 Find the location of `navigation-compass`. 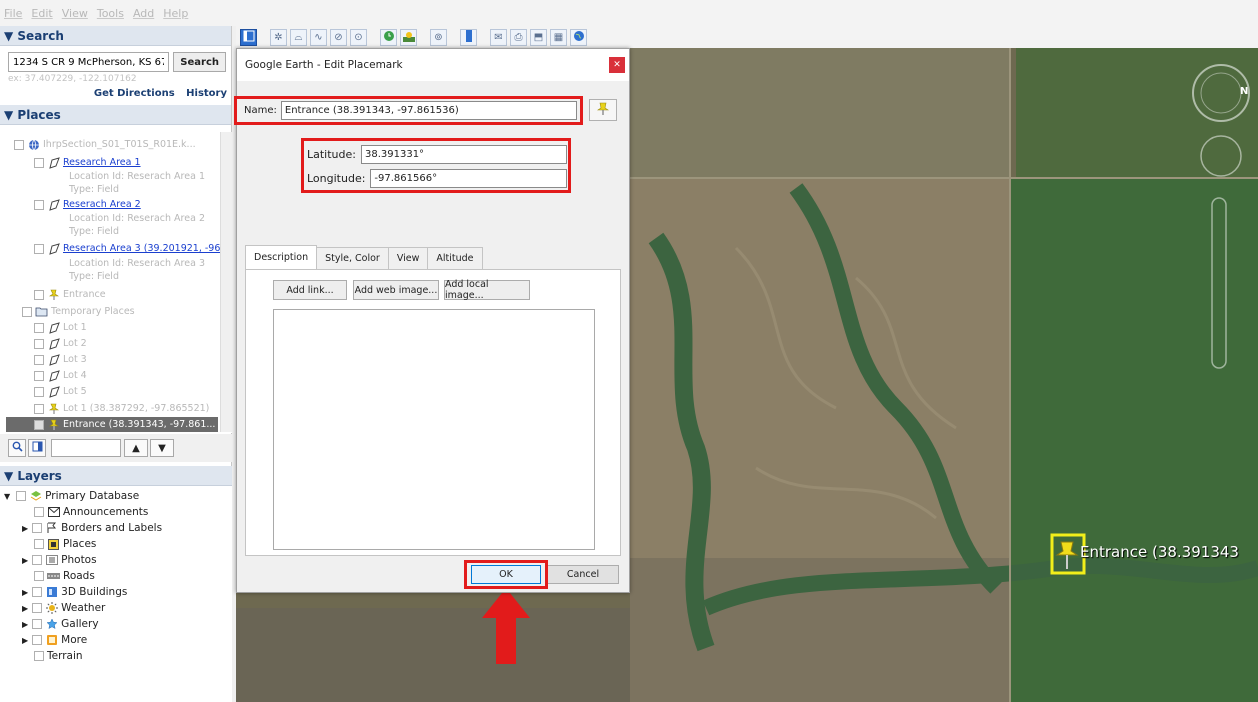

navigation-compass is located at coordinates (1221, 93).